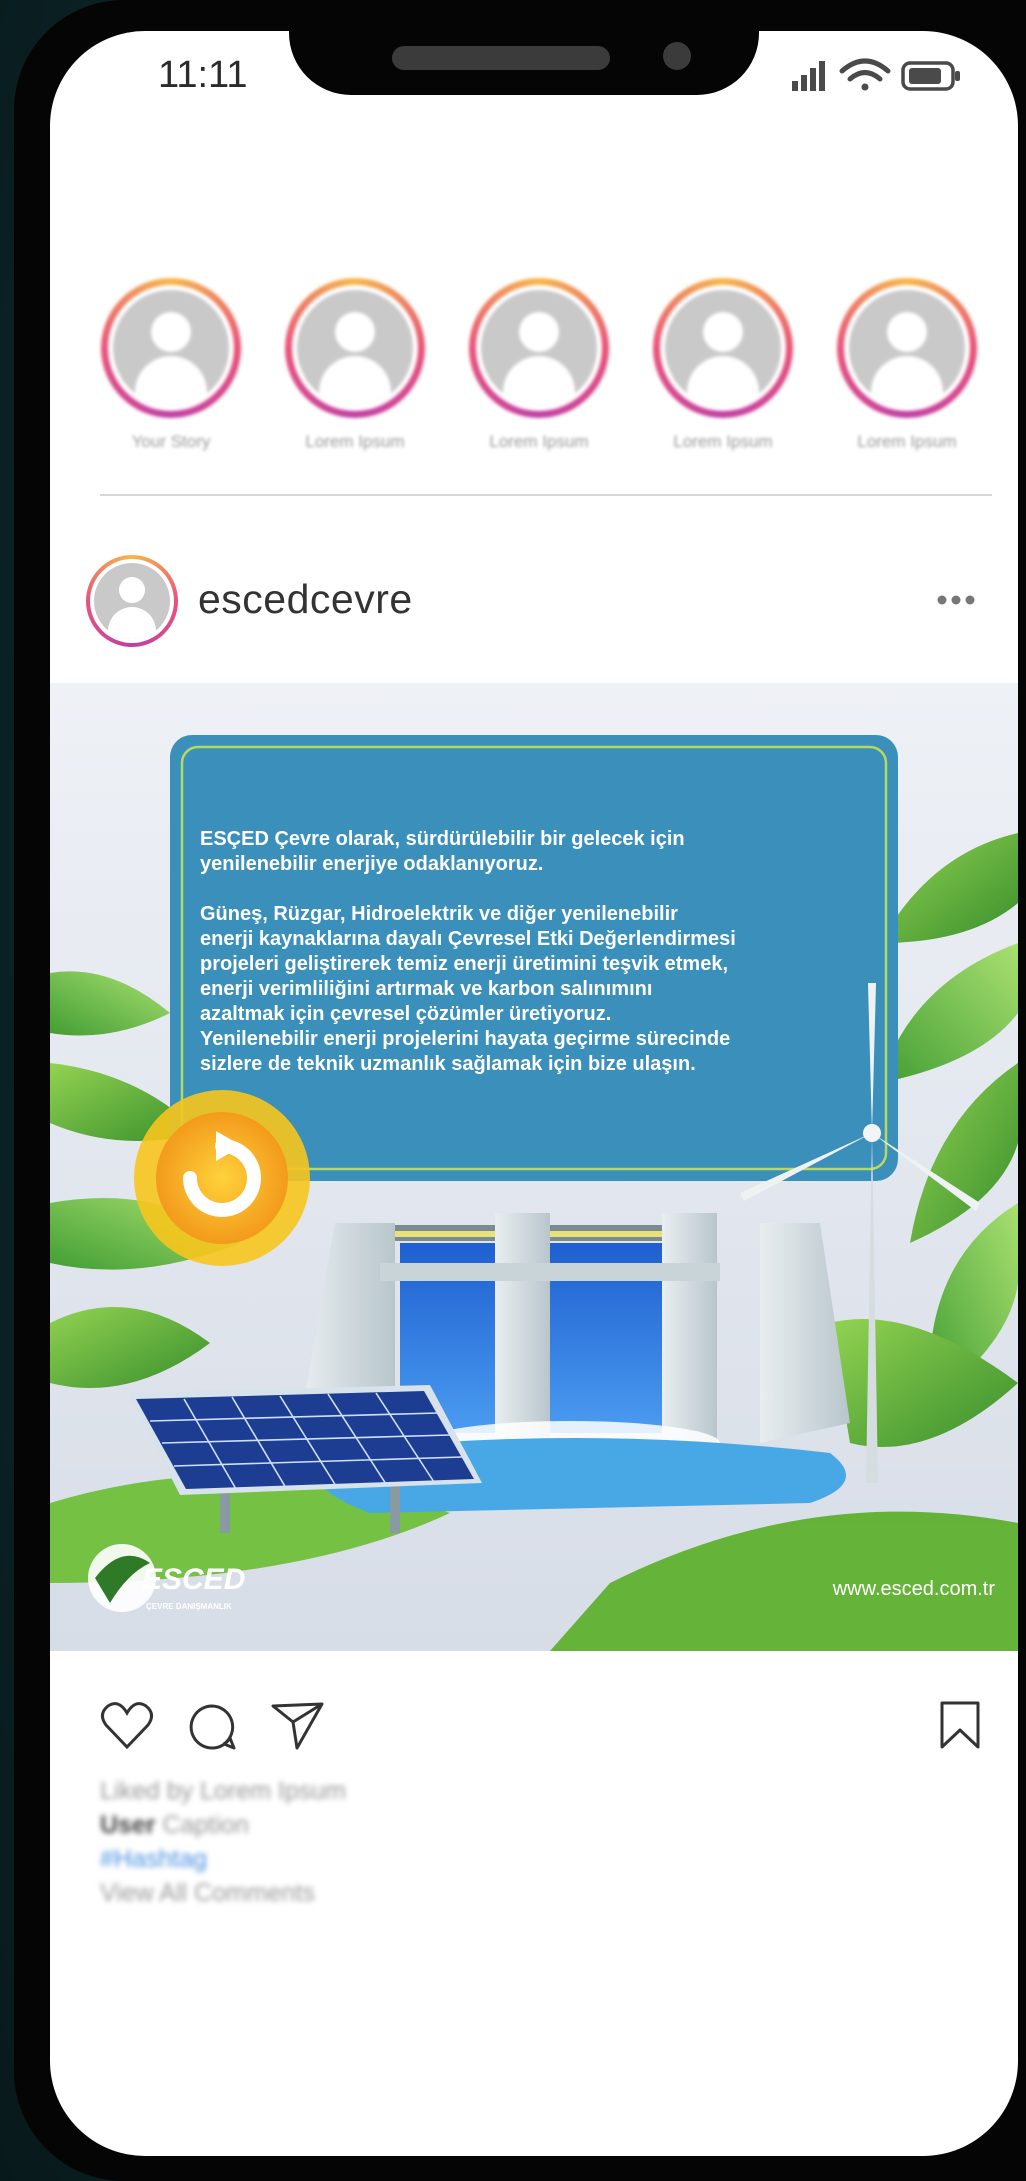 This screenshot has width=1026, height=2181. Describe the element at coordinates (298, 1726) in the screenshot. I see `share-send-icon` at that location.